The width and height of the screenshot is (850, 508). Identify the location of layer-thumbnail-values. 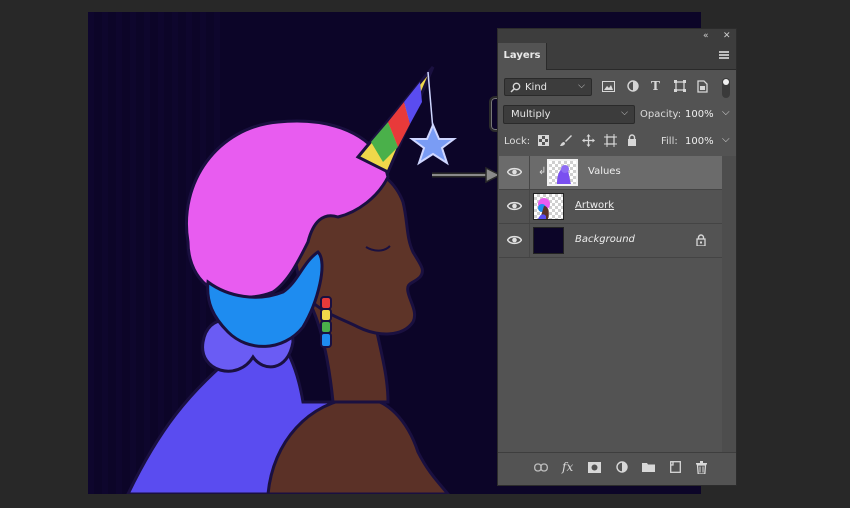
(562, 172).